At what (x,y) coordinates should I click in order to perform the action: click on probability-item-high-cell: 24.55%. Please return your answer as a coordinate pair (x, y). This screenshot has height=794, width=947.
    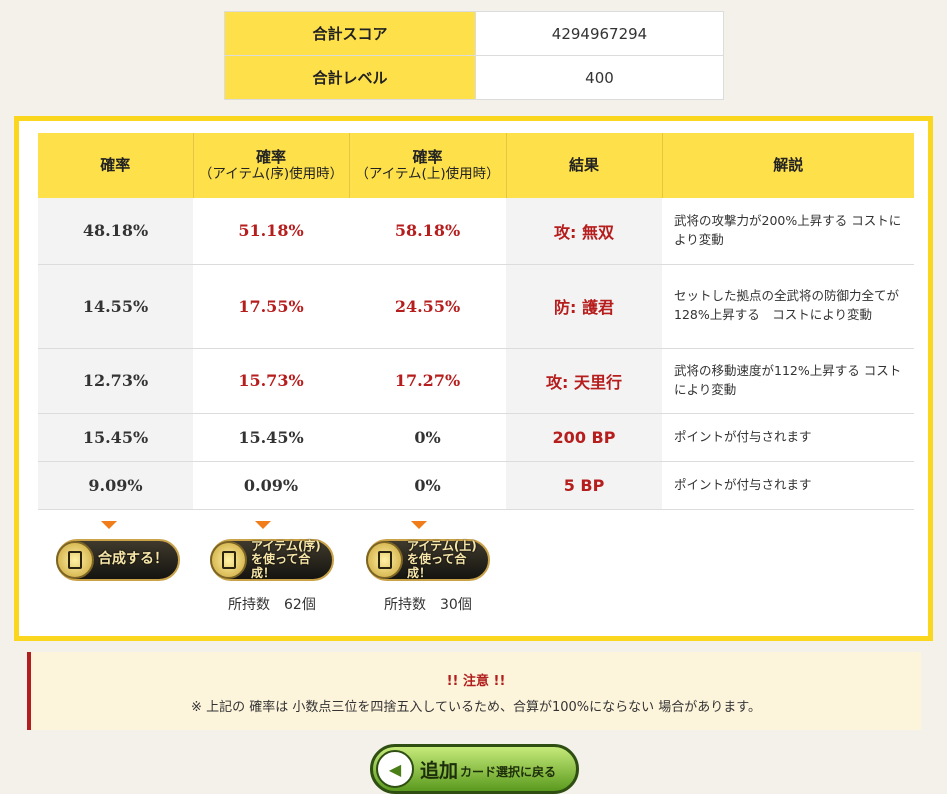
    Looking at the image, I should click on (427, 306).